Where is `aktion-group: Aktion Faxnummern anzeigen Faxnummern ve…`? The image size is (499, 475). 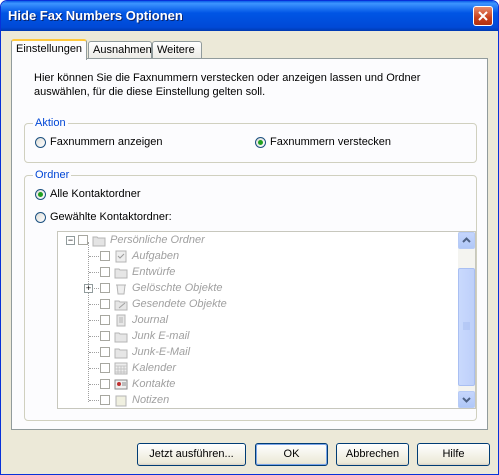 aktion-group: Aktion Faxnummern anzeigen Faxnummern ve… is located at coordinates (250, 139).